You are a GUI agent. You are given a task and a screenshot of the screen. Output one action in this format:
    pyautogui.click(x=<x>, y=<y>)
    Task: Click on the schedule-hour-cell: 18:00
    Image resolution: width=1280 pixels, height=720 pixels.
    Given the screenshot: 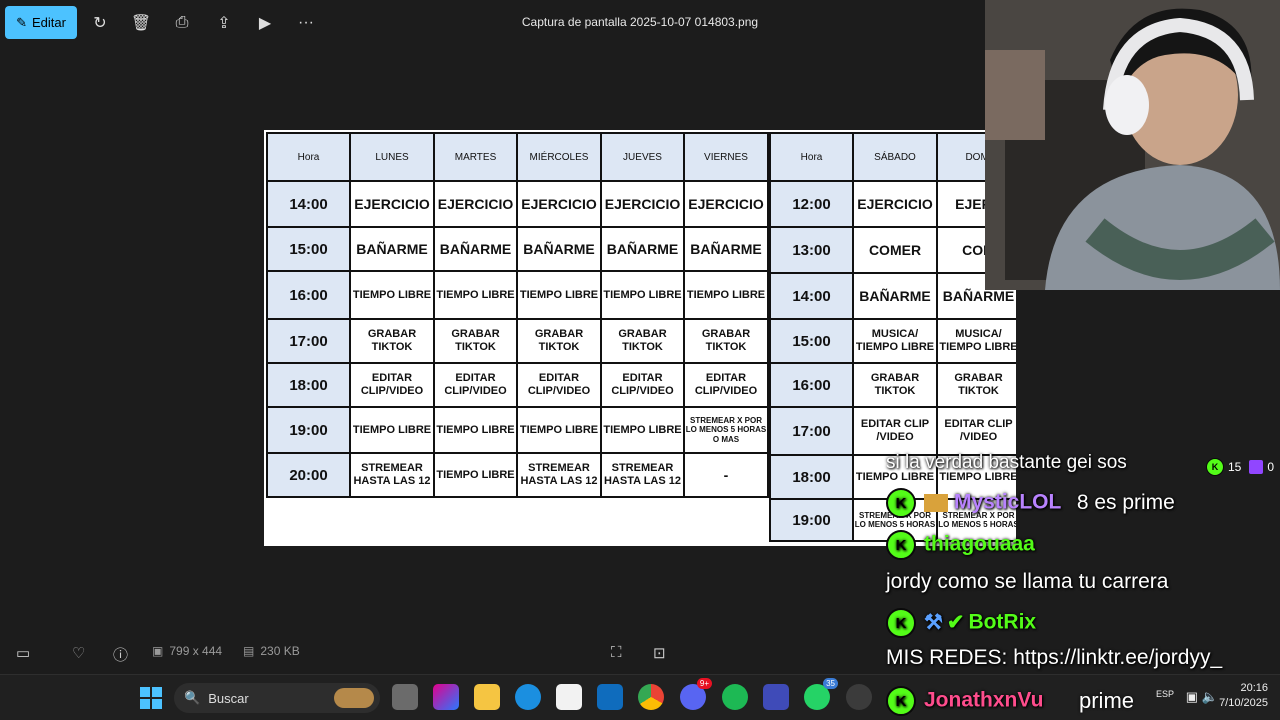 What is the action you would take?
    pyautogui.click(x=811, y=477)
    